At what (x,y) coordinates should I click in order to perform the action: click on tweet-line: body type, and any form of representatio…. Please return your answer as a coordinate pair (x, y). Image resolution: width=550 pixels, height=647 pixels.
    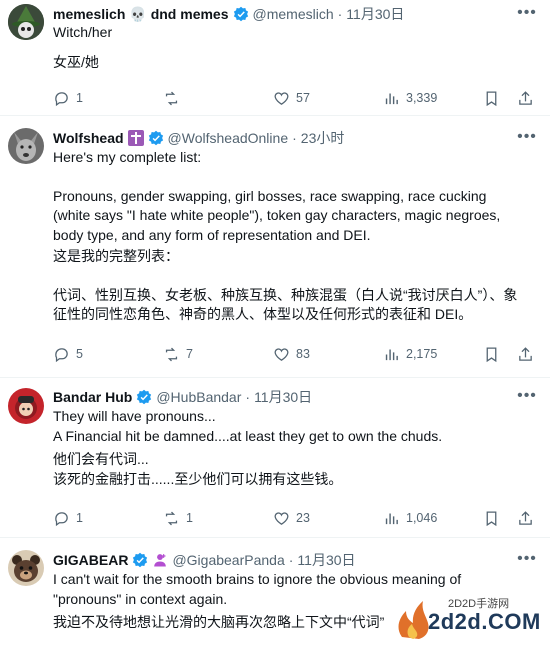
    Looking at the image, I should click on (212, 234).